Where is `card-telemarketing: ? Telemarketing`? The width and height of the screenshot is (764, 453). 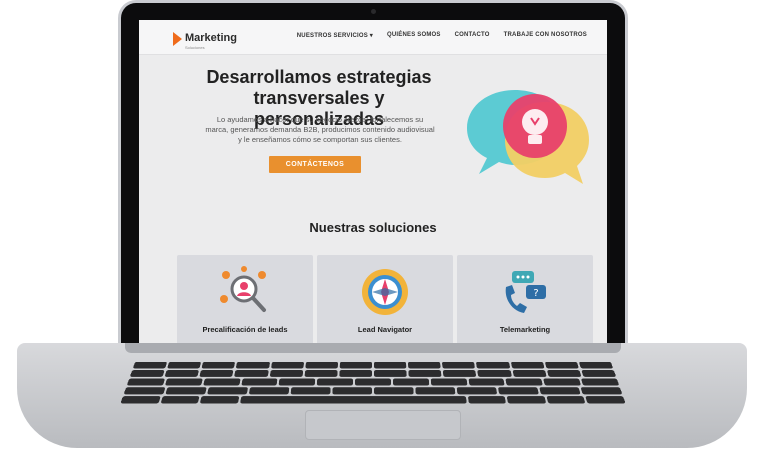 card-telemarketing: ? Telemarketing is located at coordinates (525, 301).